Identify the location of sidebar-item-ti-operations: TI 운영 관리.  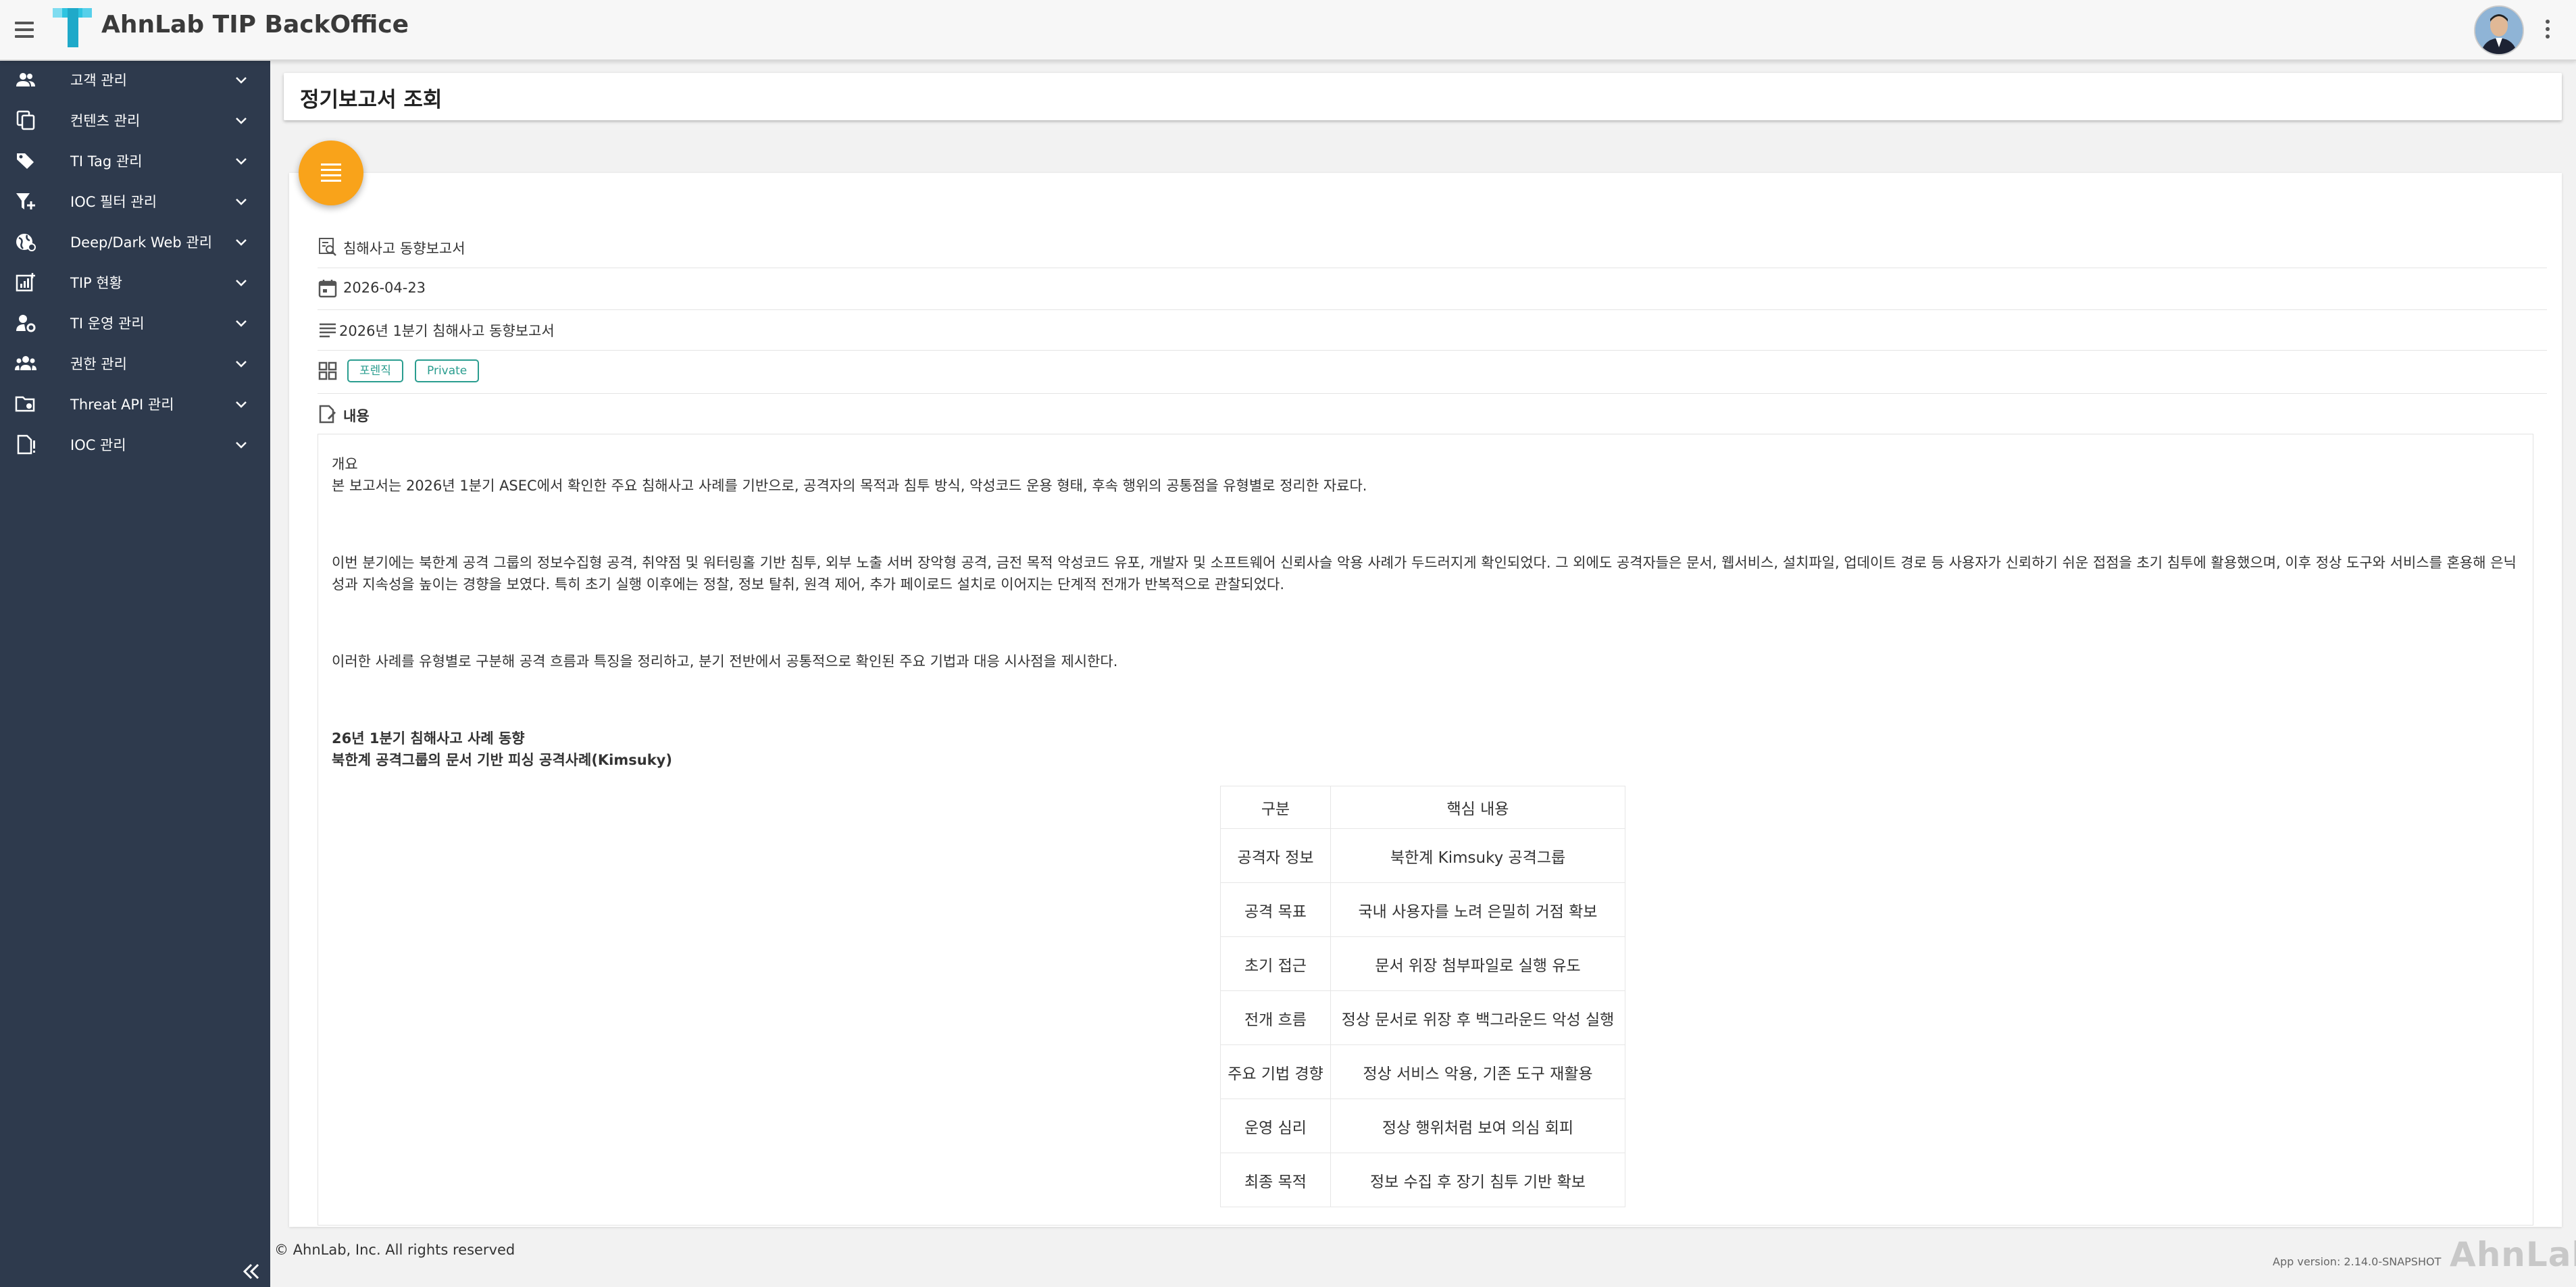
(135, 323).